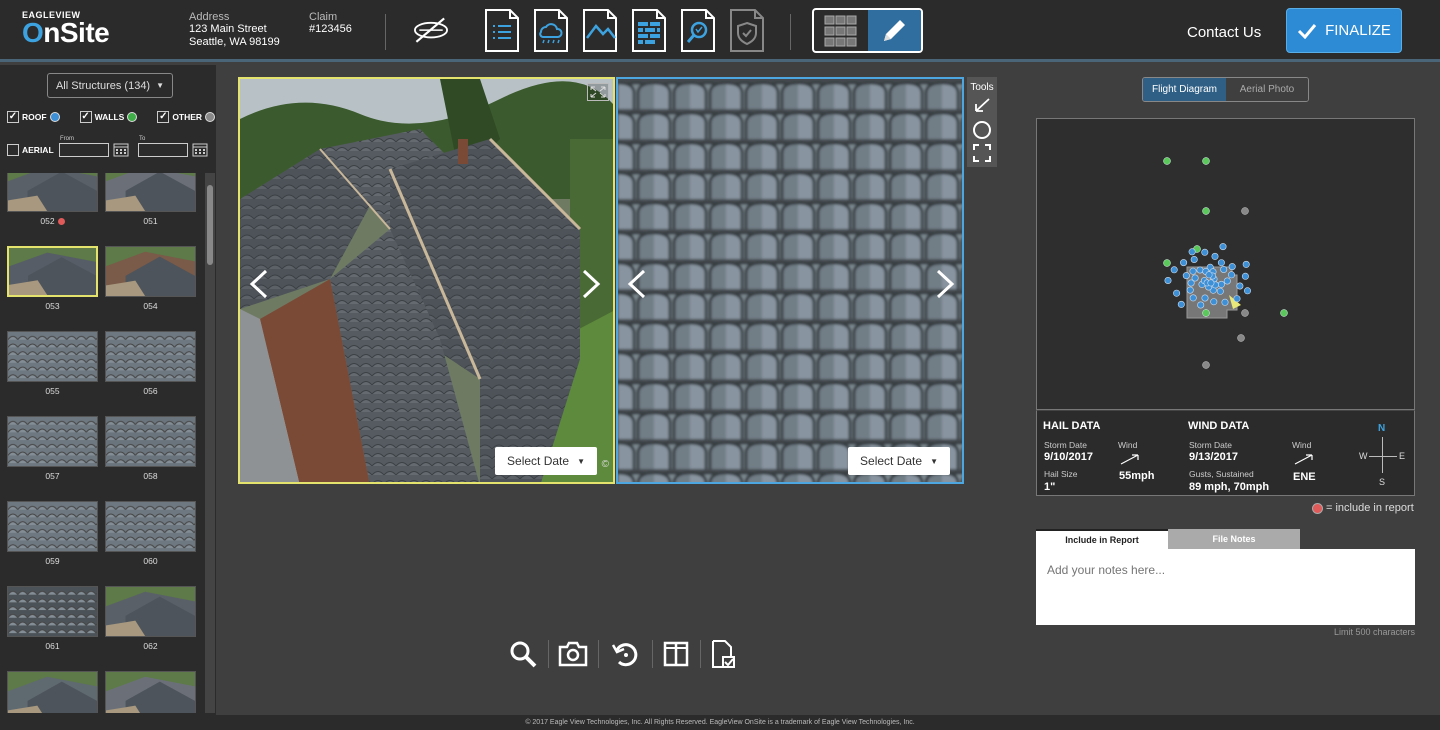 The image size is (1440, 730). What do you see at coordinates (163, 117) in the screenshot?
I see `other-checkbox: ✓` at bounding box center [163, 117].